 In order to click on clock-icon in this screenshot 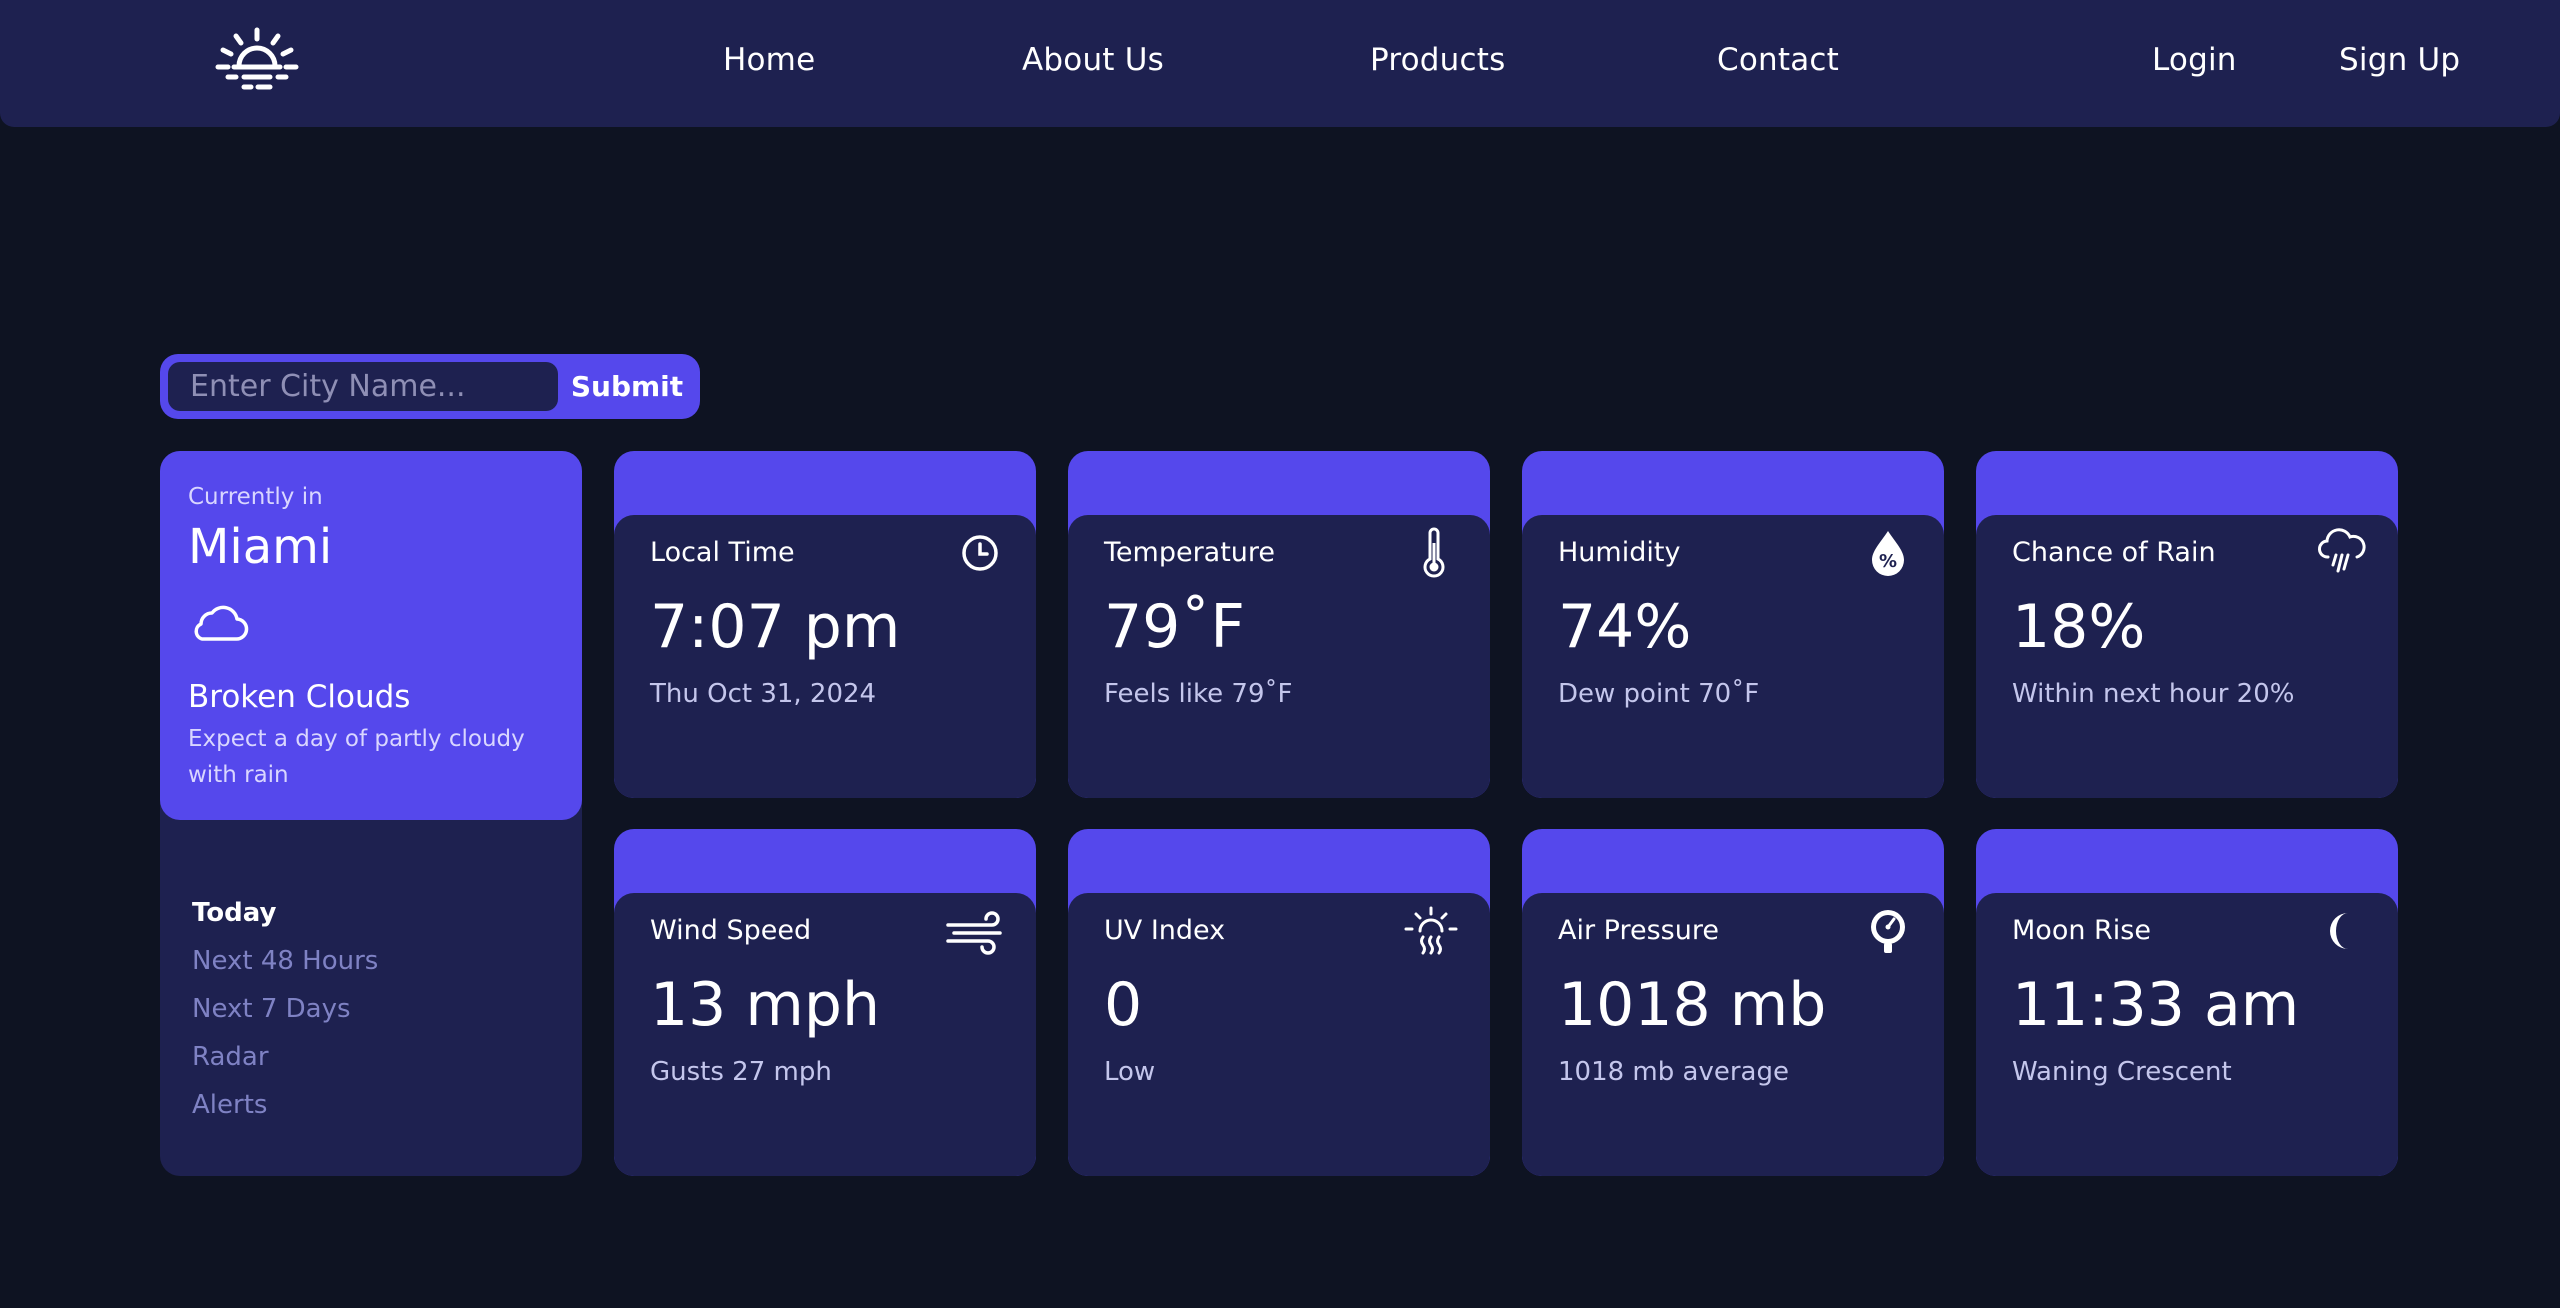, I will do `click(980, 553)`.